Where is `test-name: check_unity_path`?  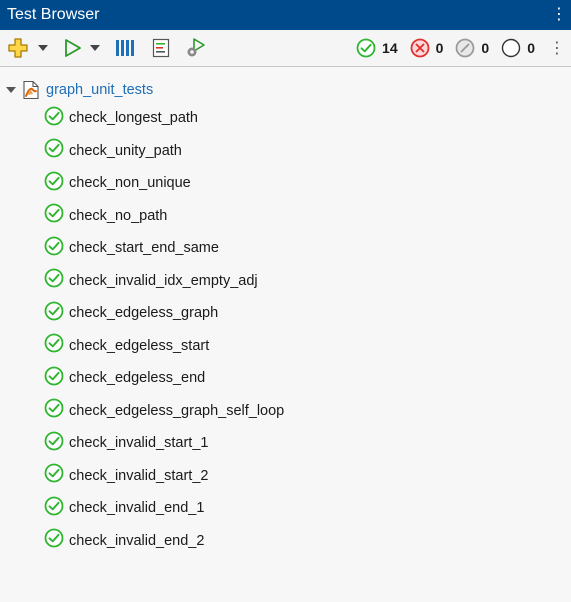 test-name: check_unity_path is located at coordinates (125, 151).